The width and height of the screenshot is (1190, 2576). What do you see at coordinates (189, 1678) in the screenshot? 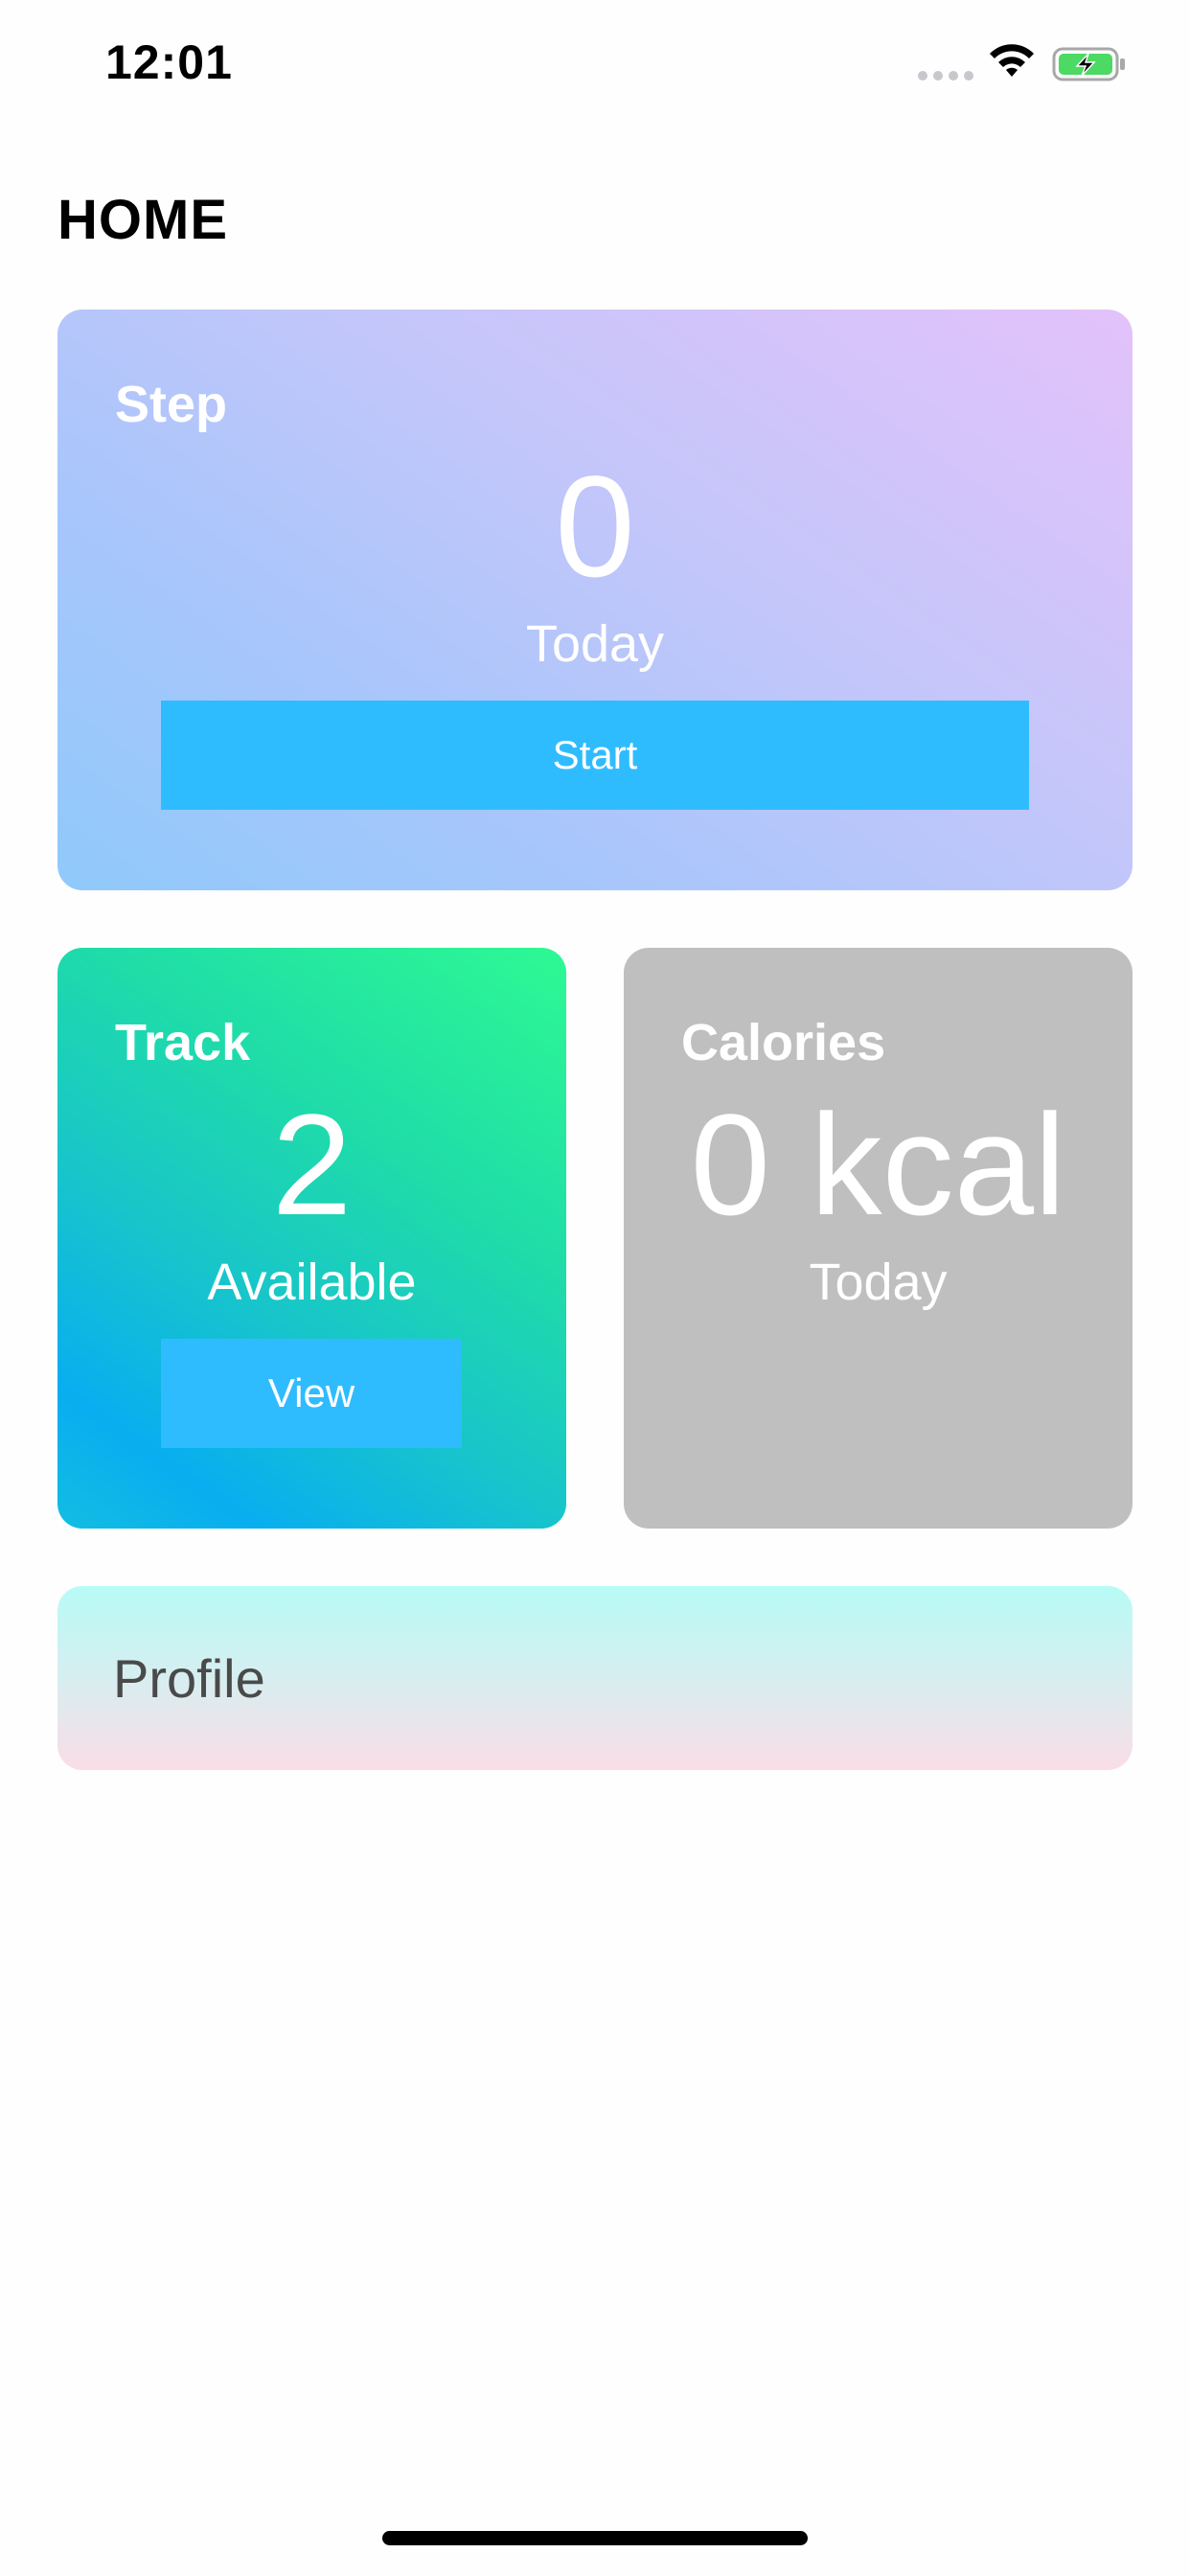
I see `profile-label: Profile` at bounding box center [189, 1678].